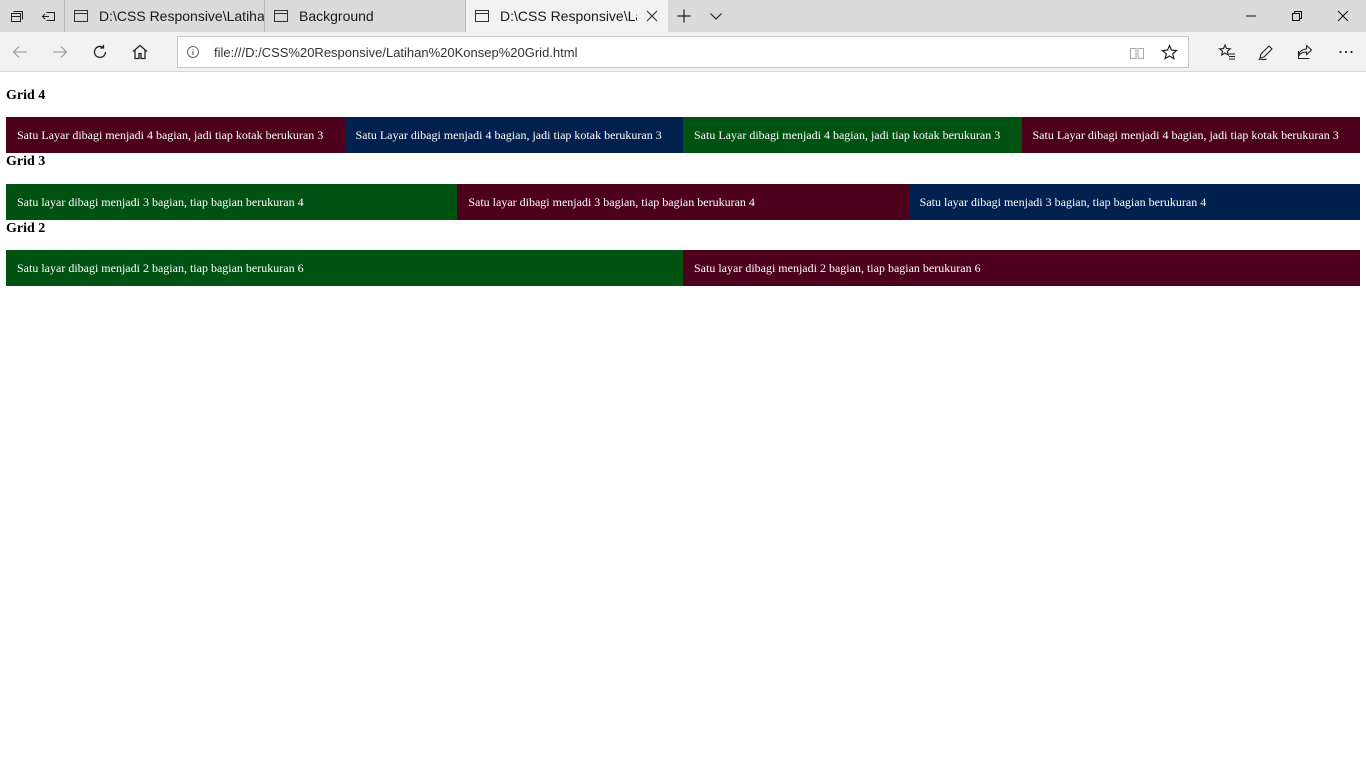 The width and height of the screenshot is (1366, 768). Describe the element at coordinates (26, 228) in the screenshot. I see `grid-2-heading: Grid 2` at that location.